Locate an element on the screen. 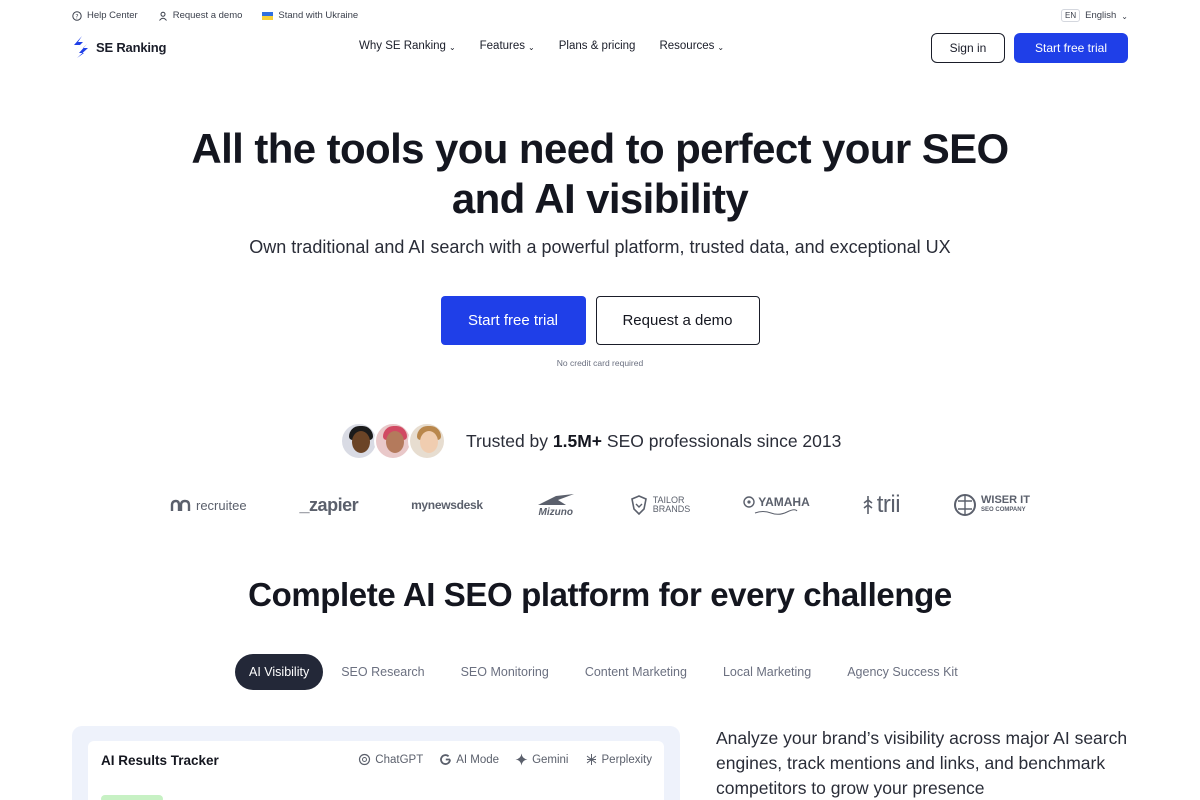  nav-features: Features ⌄ is located at coordinates (507, 46).